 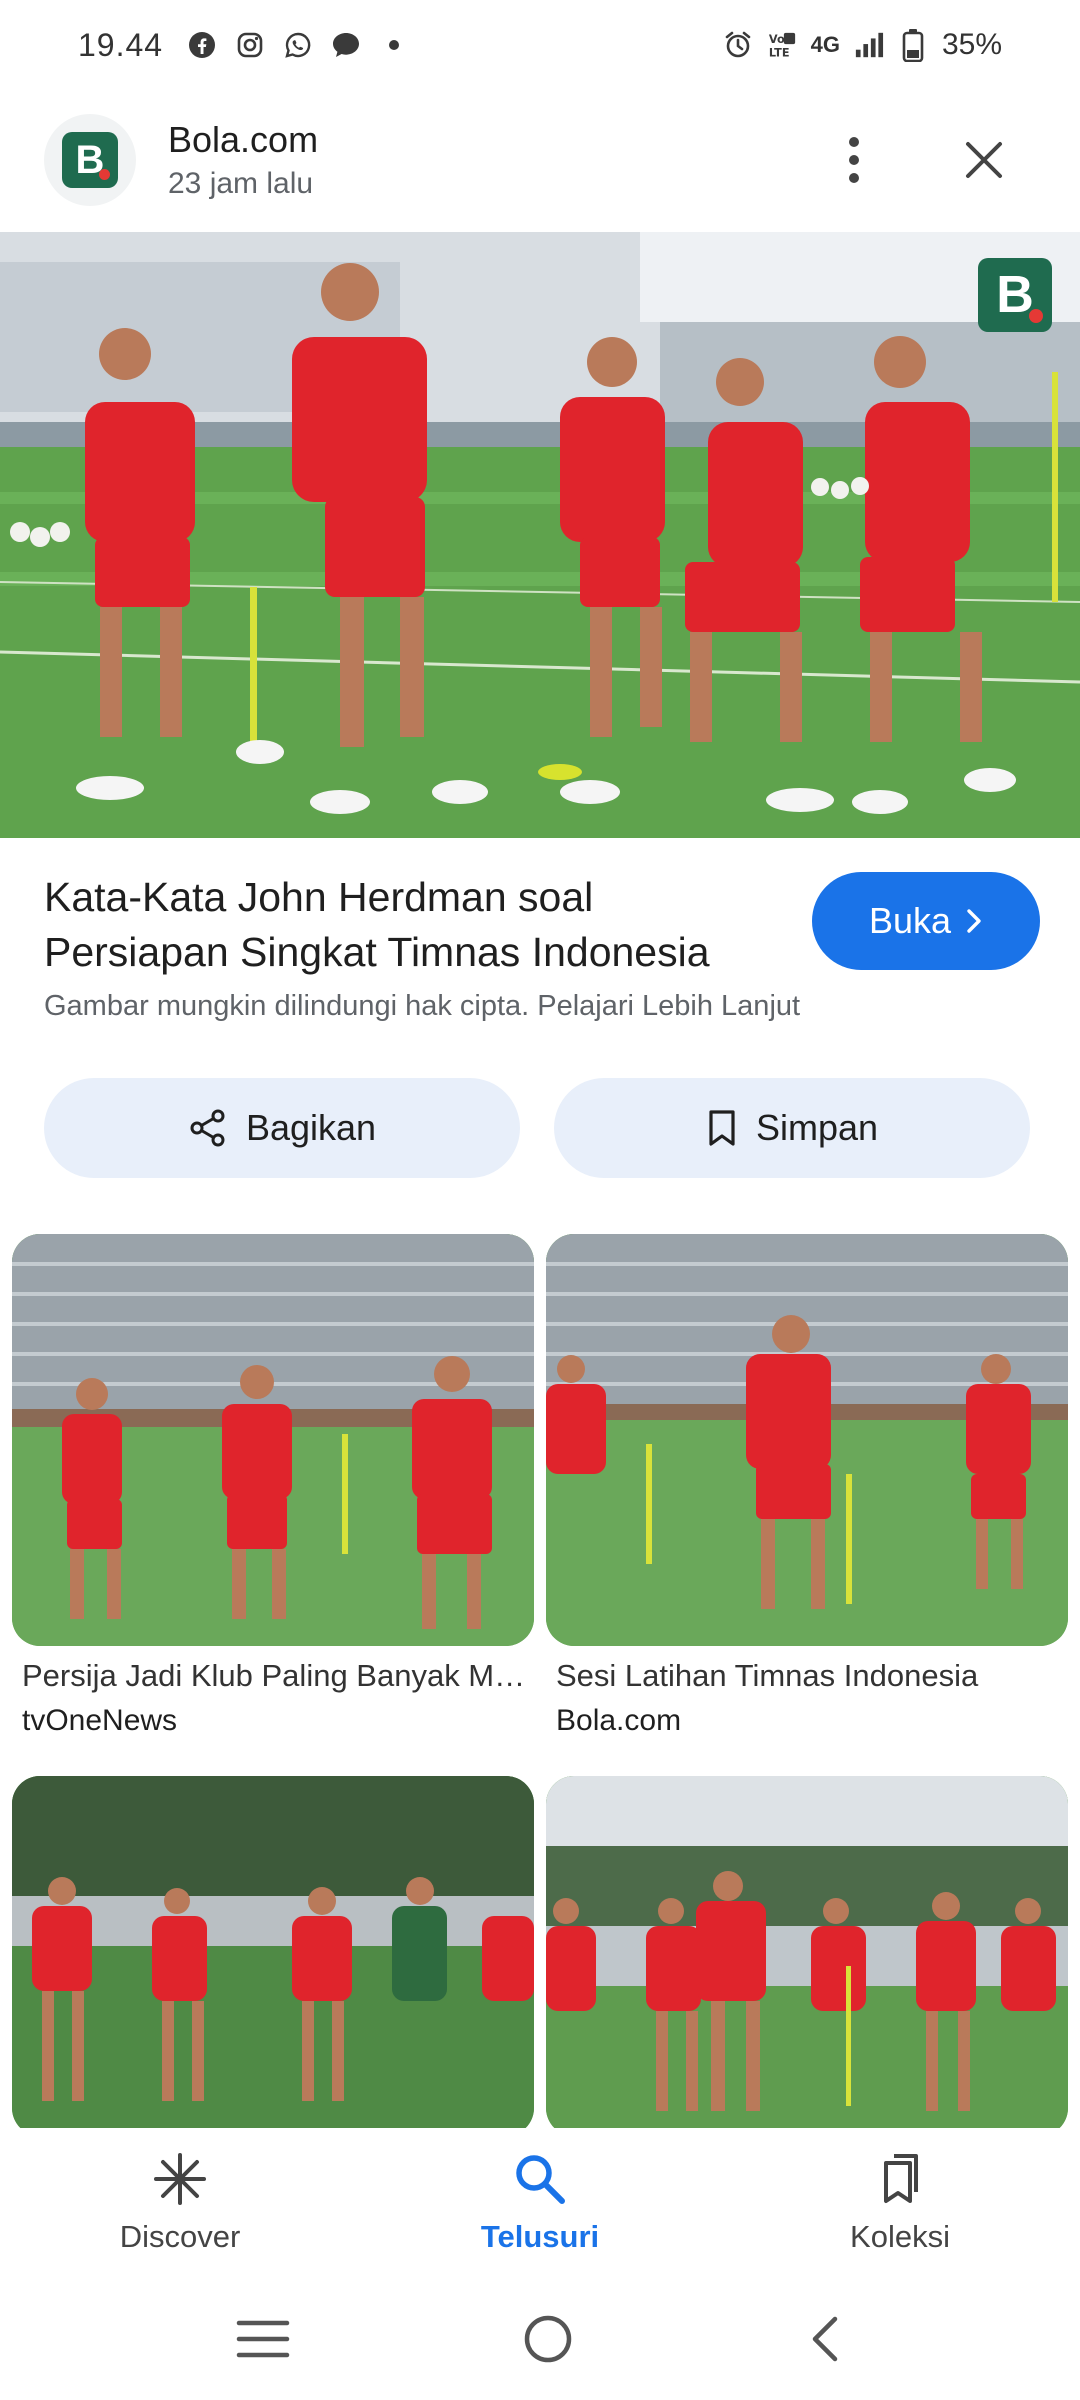 What do you see at coordinates (806, 1676) in the screenshot?
I see `related-title: Sesi Latihan Timnas Indonesia` at bounding box center [806, 1676].